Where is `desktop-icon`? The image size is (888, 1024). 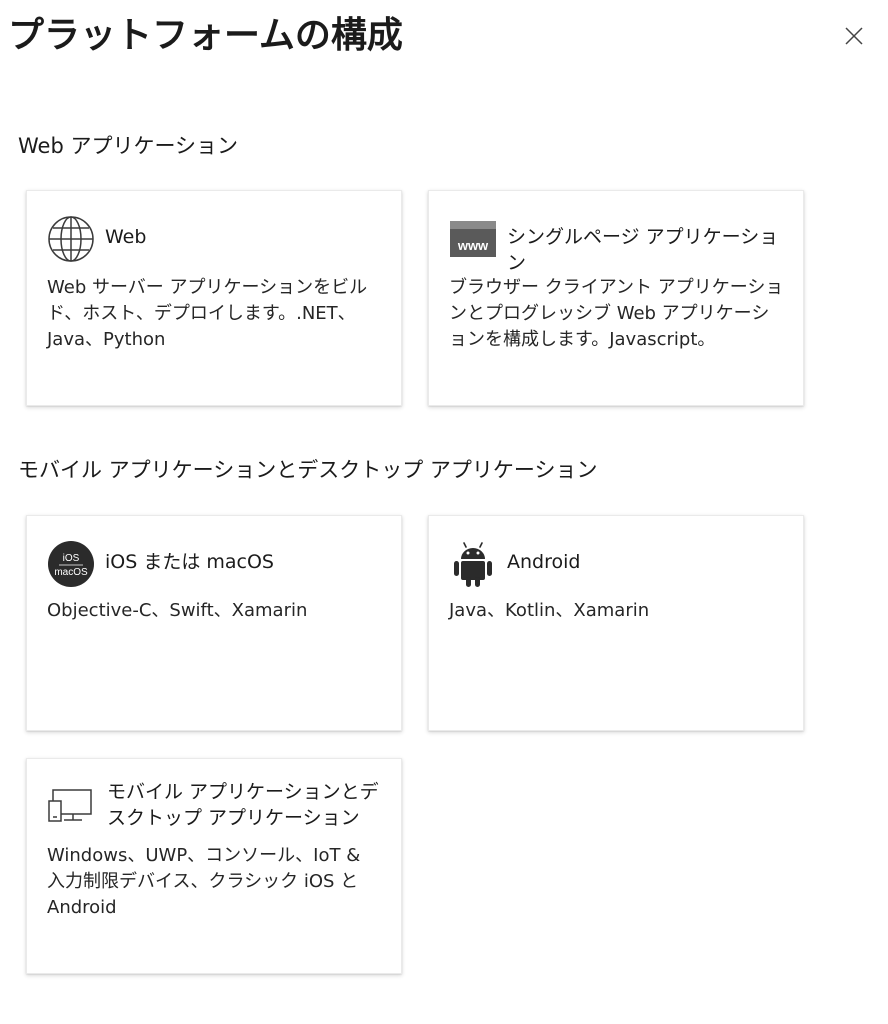
desktop-icon is located at coordinates (70, 805).